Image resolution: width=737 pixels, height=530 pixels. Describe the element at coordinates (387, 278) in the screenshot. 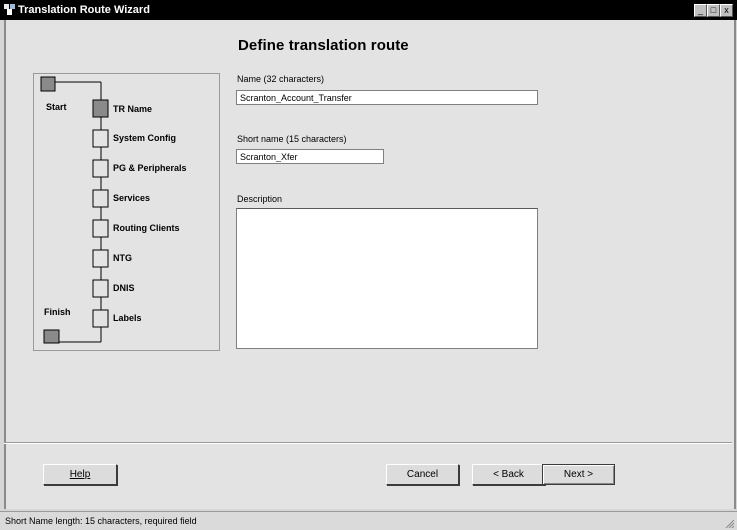

I see `description-textarea` at that location.